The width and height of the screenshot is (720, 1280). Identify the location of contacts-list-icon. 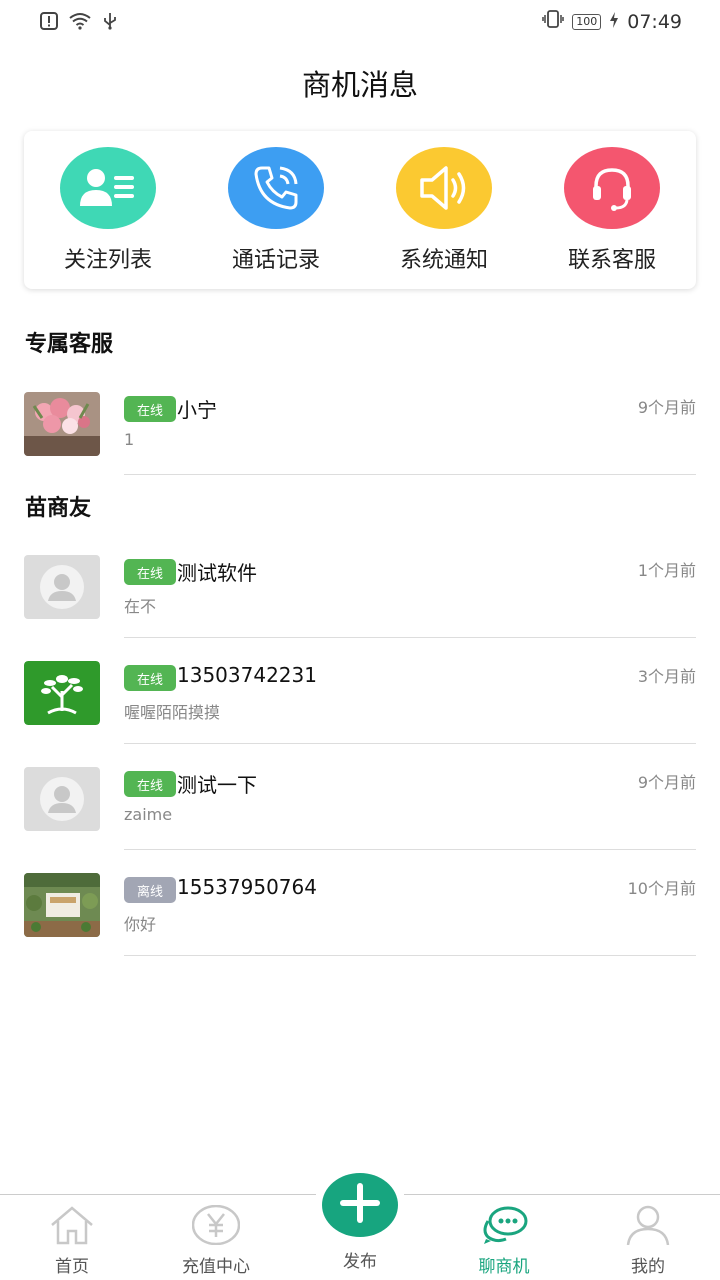
(108, 188).